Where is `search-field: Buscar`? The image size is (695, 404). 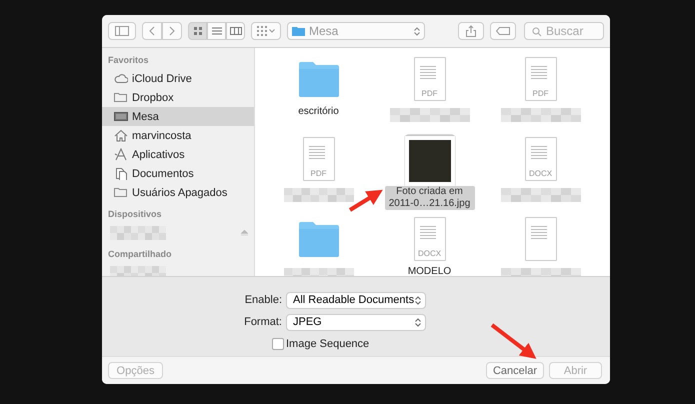
search-field: Buscar is located at coordinates (564, 31).